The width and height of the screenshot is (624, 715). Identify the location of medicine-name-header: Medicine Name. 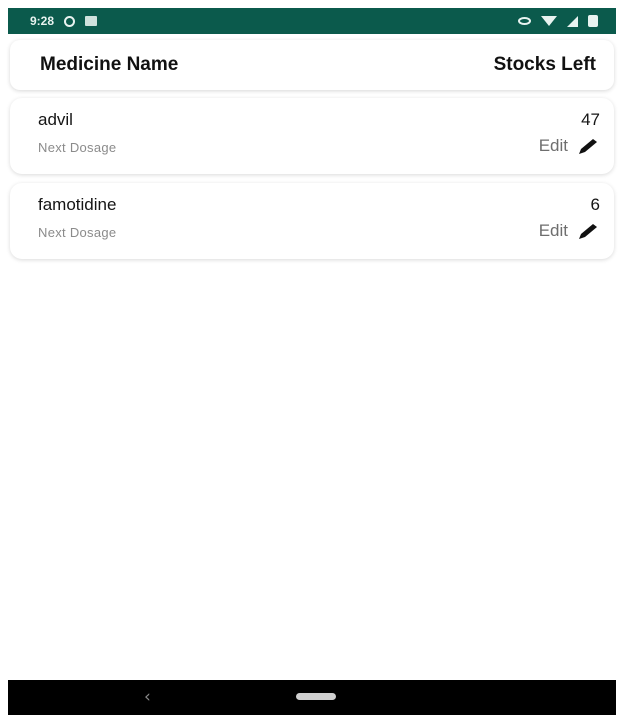
(109, 64).